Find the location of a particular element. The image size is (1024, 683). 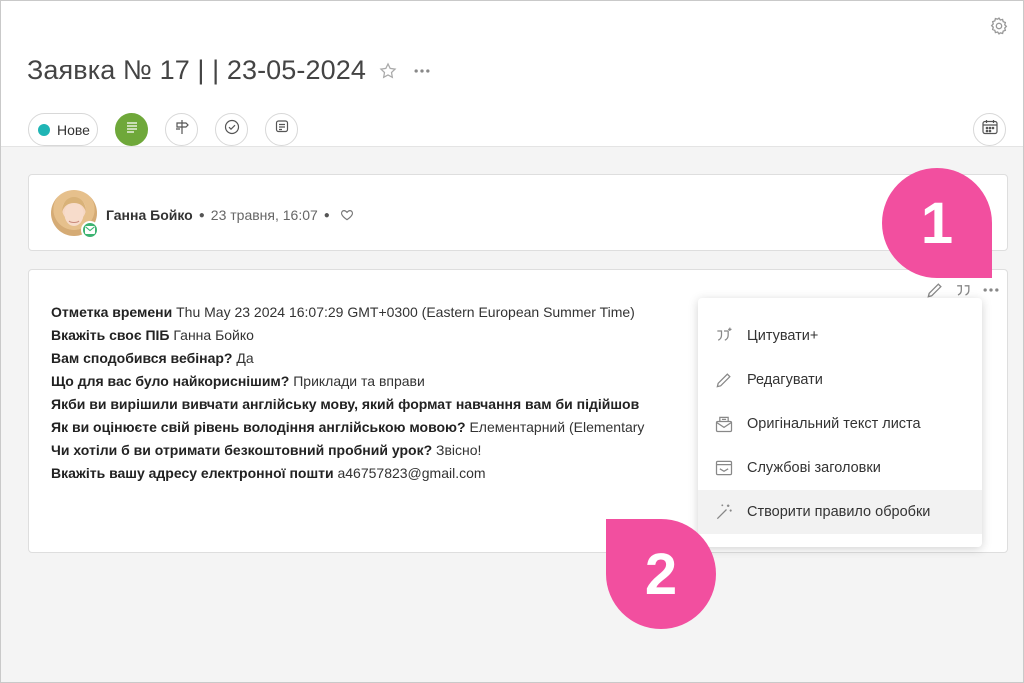

check-circle-icon is located at coordinates (232, 129).